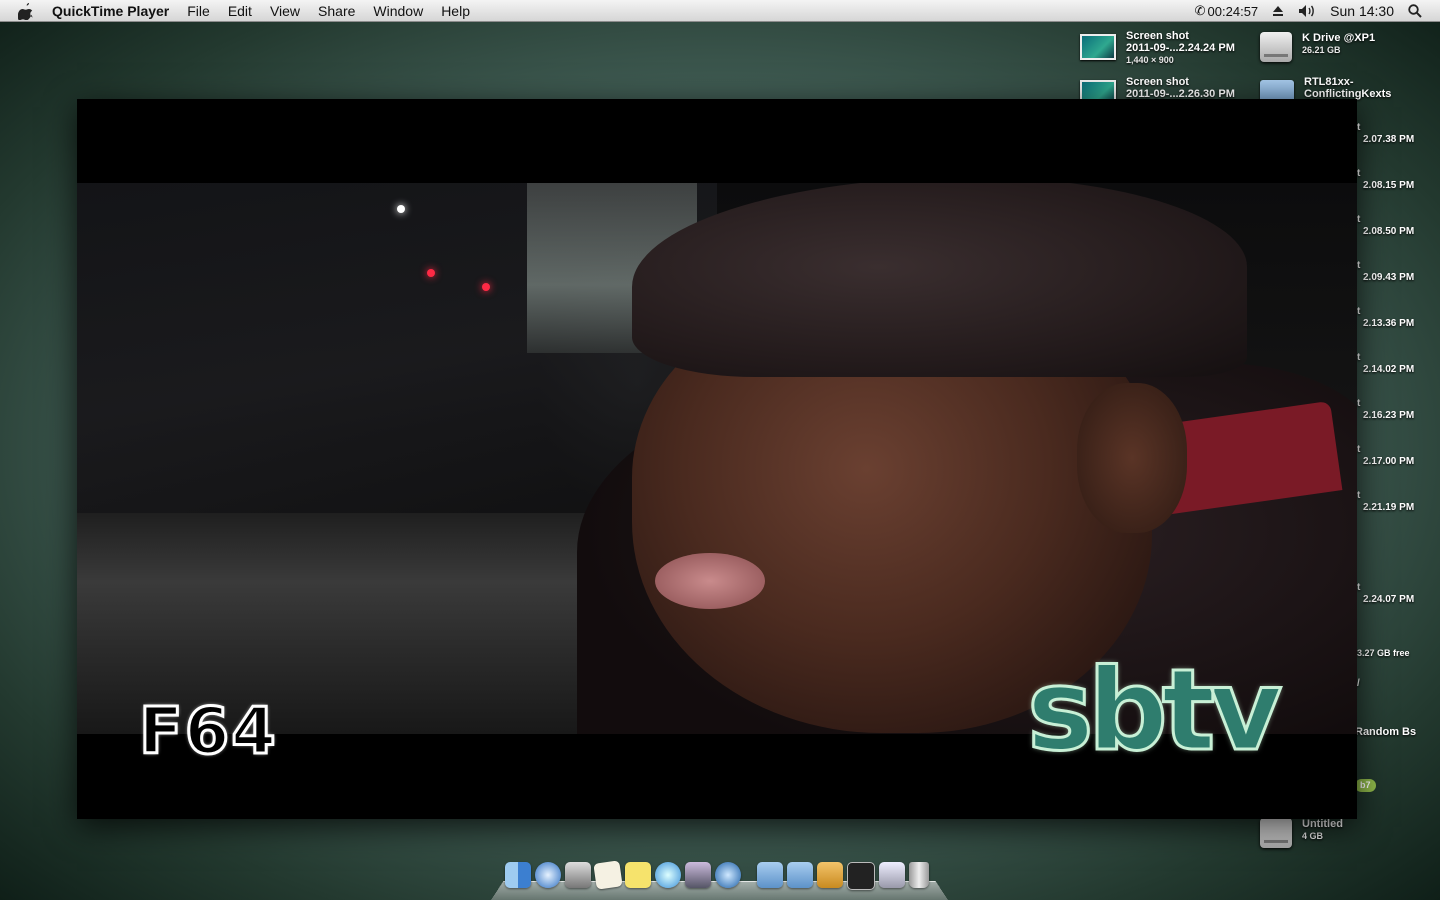 The image size is (1440, 900). What do you see at coordinates (548, 875) in the screenshot?
I see `safari-icon` at bounding box center [548, 875].